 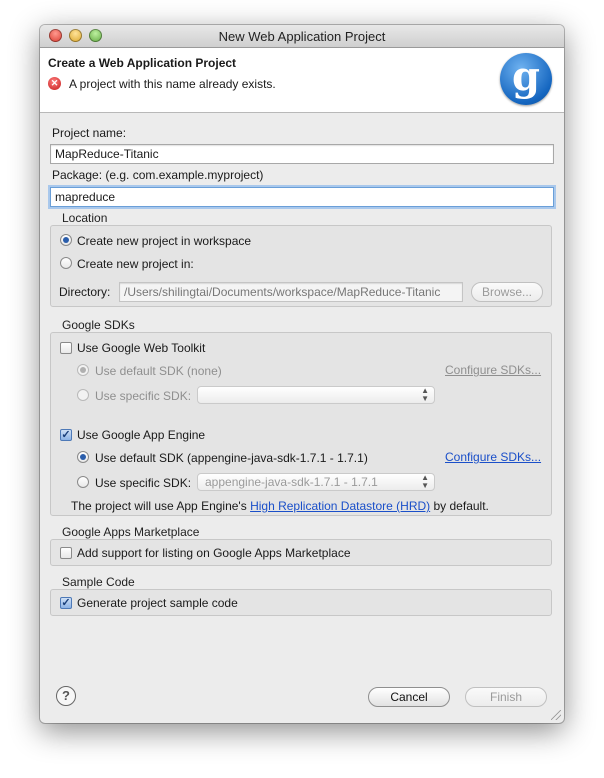 I want to click on gwt-specific-sdk-label: Use specific SDK:, so click(x=143, y=396).